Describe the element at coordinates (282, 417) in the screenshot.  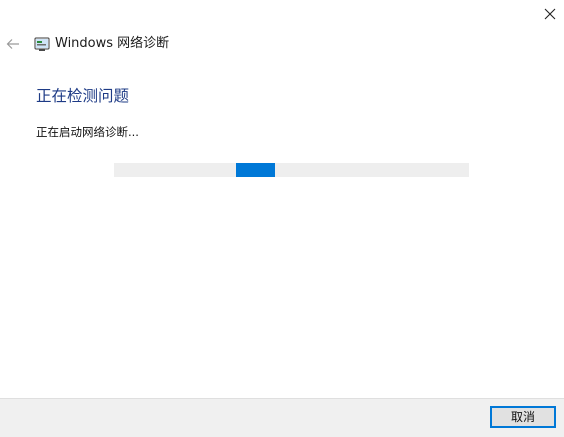
I see `footer-bar: 取消` at that location.